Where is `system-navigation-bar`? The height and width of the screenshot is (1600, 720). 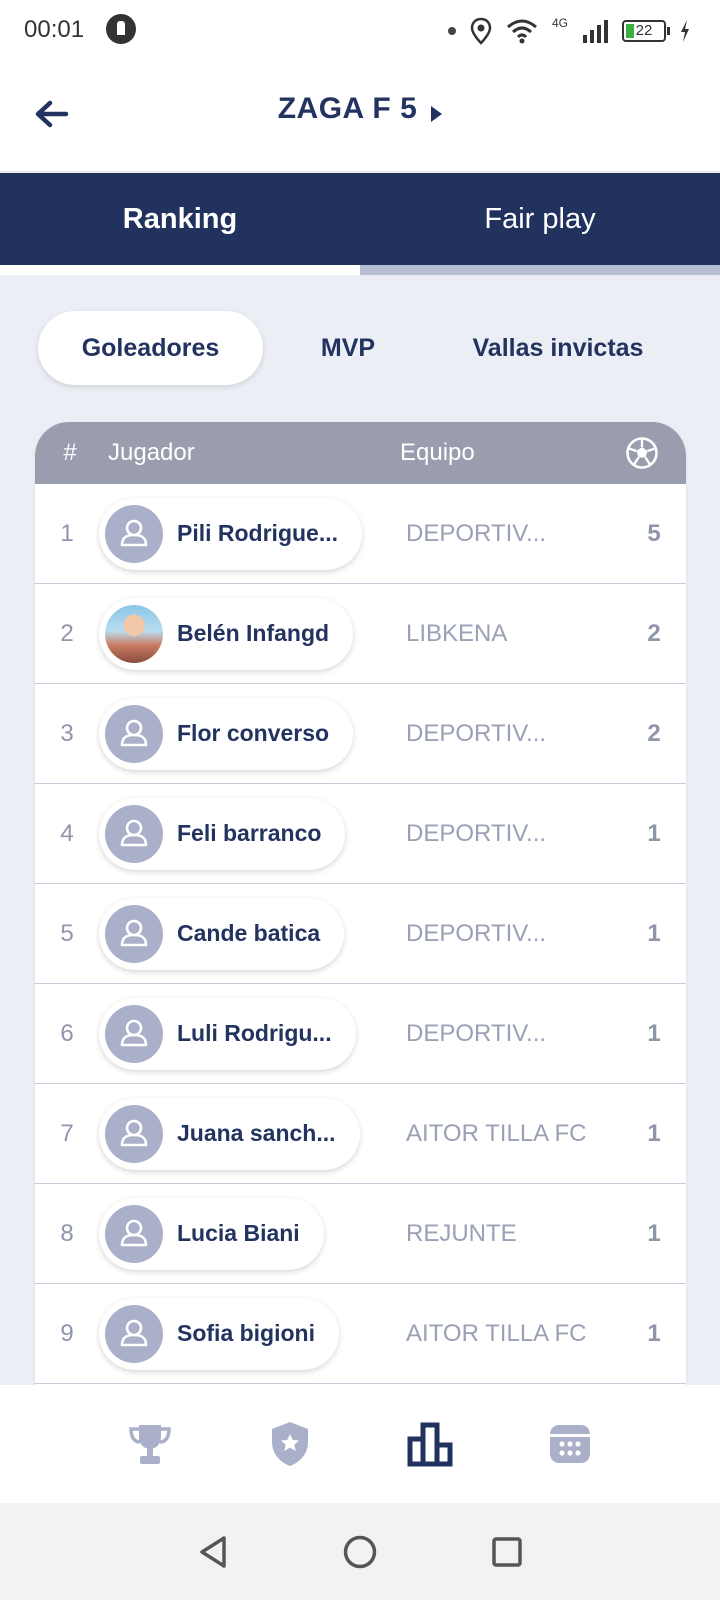
system-navigation-bar is located at coordinates (360, 1551).